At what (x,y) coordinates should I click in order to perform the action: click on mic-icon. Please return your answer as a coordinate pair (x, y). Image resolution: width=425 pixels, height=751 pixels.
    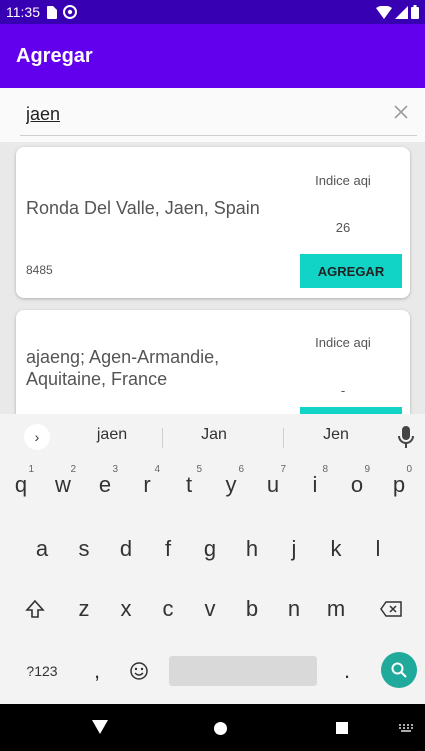
    Looking at the image, I should click on (406, 437).